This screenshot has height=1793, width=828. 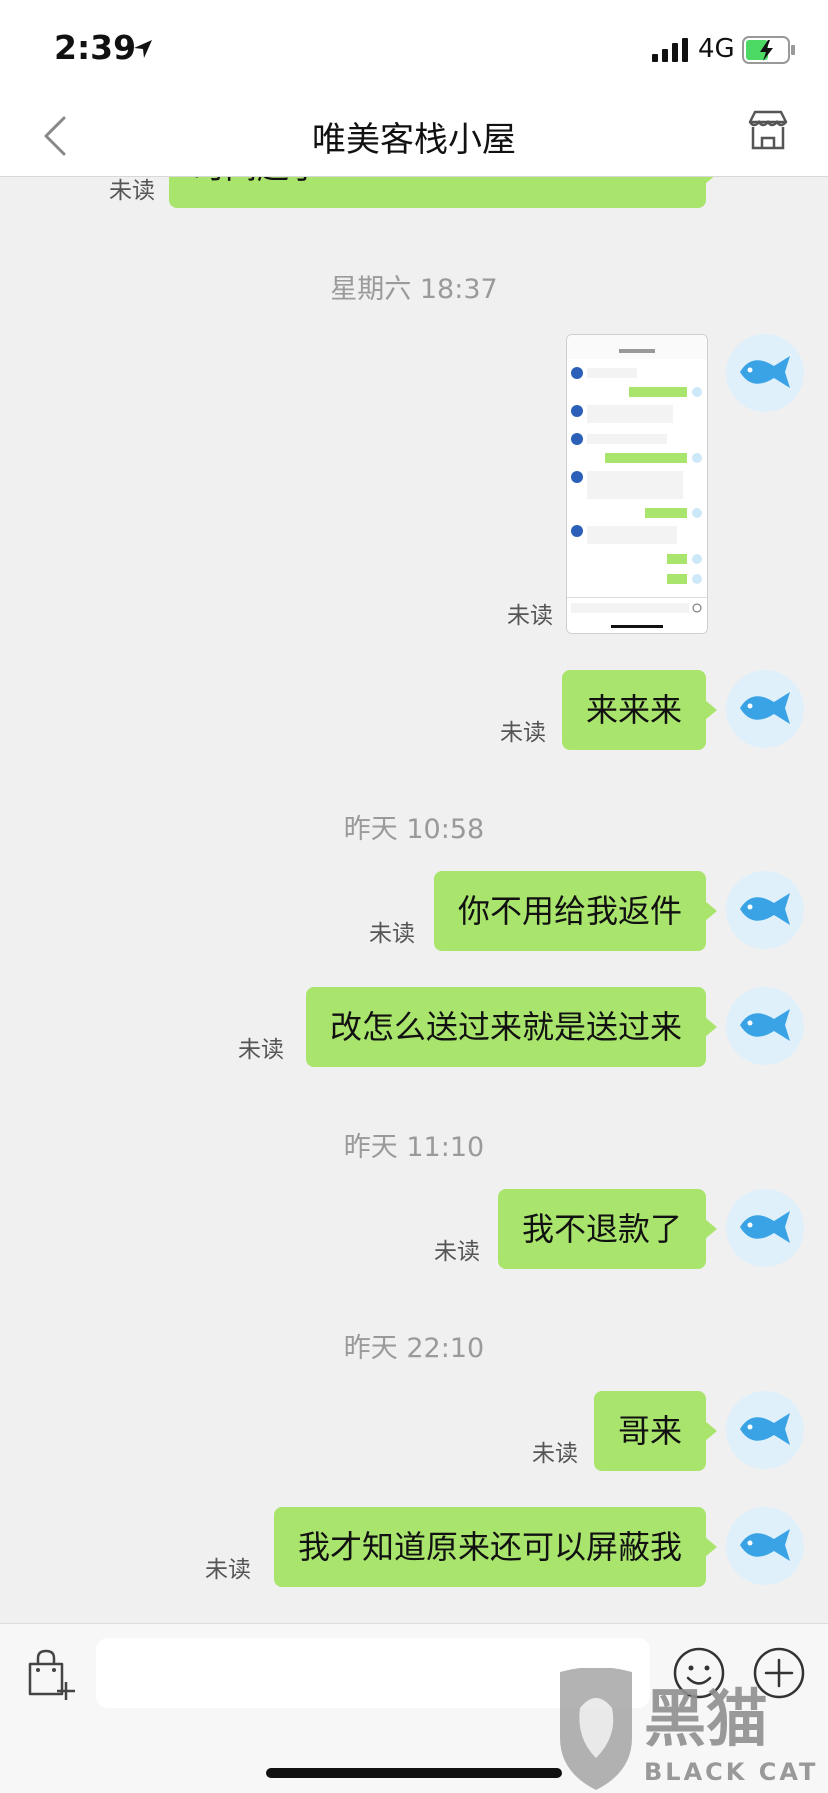 I want to click on status-bar: 2:39 4G, so click(x=414, y=48).